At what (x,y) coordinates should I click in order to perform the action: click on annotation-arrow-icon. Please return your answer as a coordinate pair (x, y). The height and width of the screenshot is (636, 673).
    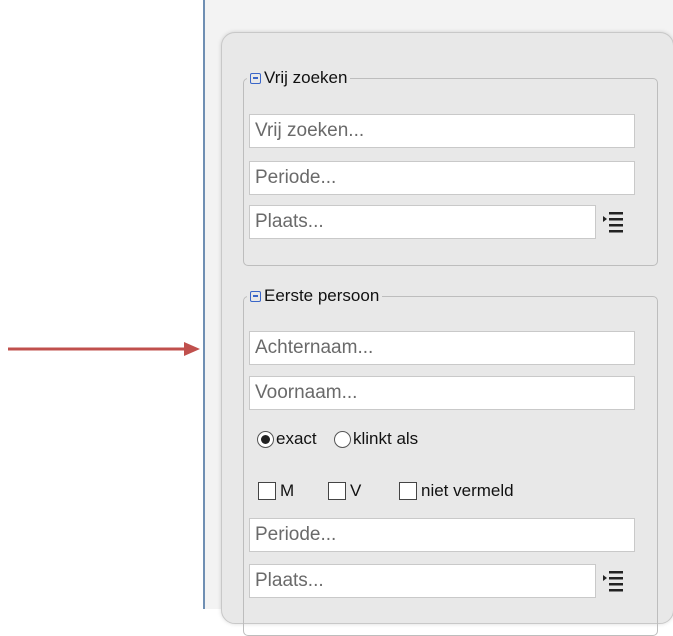
    Looking at the image, I should click on (104, 349).